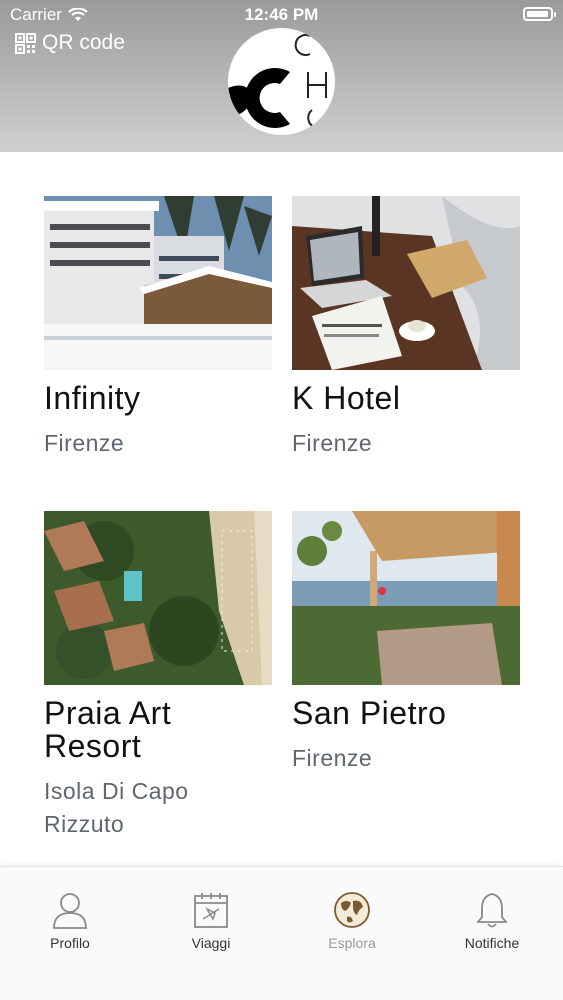  I want to click on calendar-plane-icon, so click(211, 910).